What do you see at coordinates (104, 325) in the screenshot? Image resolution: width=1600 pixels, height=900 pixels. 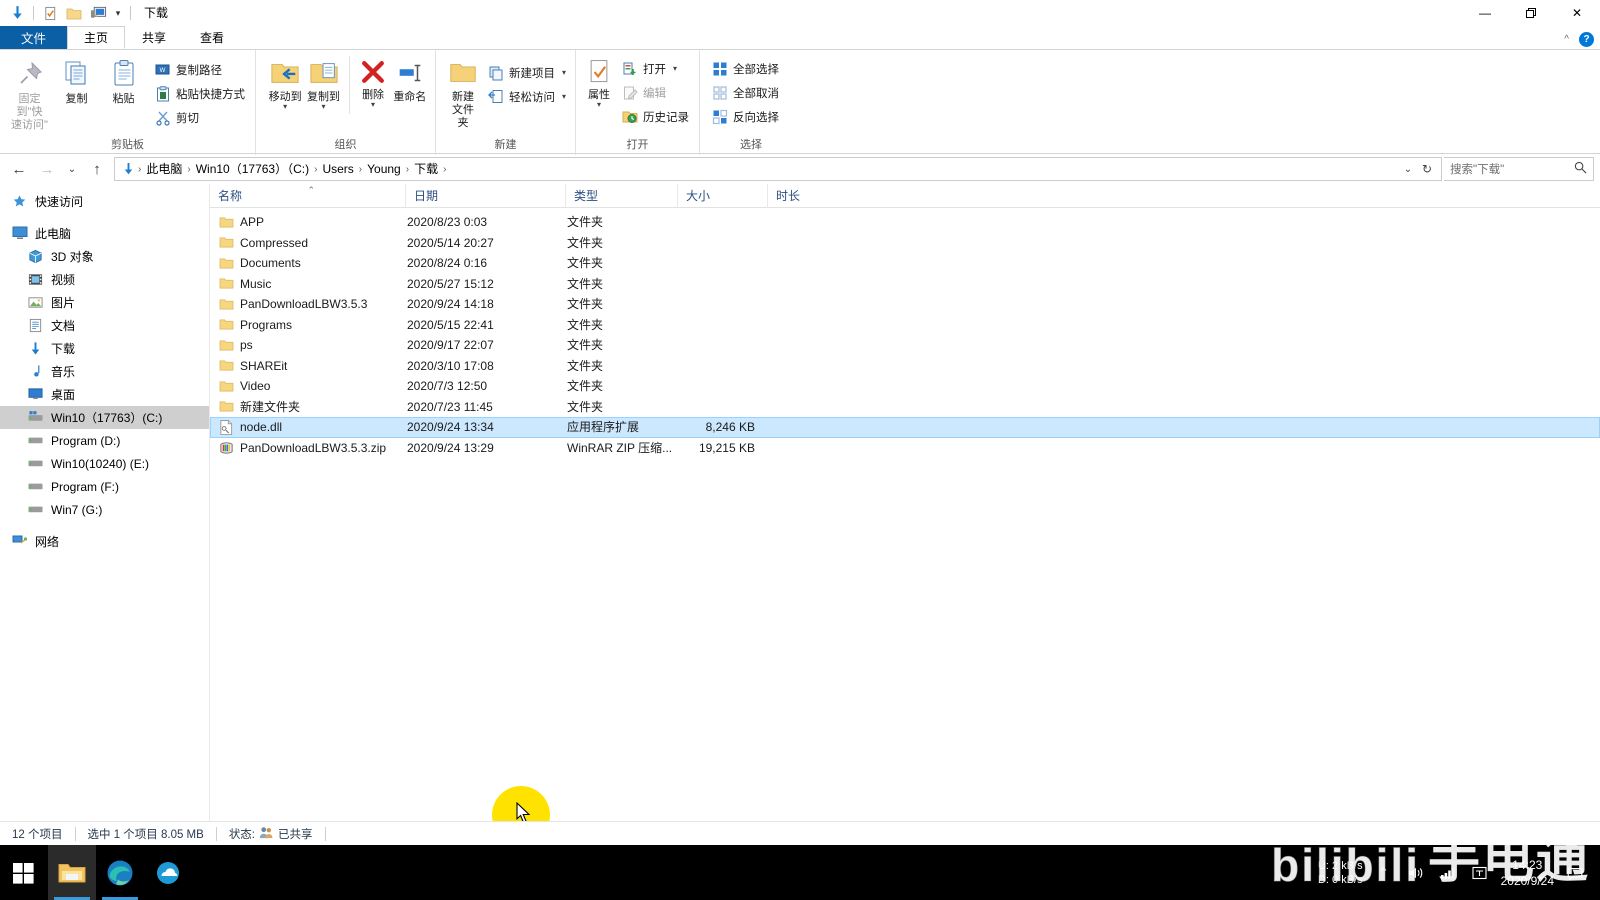 I see `sidebar-item-documents: 文档` at bounding box center [104, 325].